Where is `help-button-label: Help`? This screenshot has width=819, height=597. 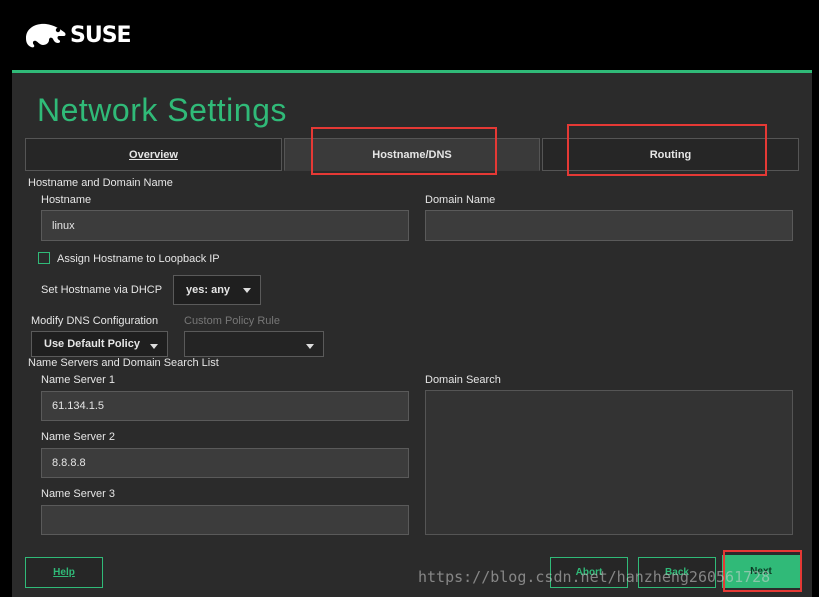
help-button-label: Help is located at coordinates (64, 572).